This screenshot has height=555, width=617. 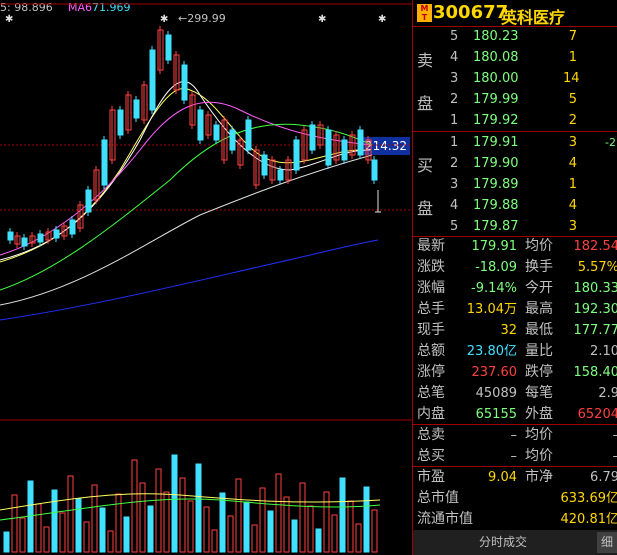 I want to click on bid-row: 1 179.91 3 -2, so click(x=515, y=142).